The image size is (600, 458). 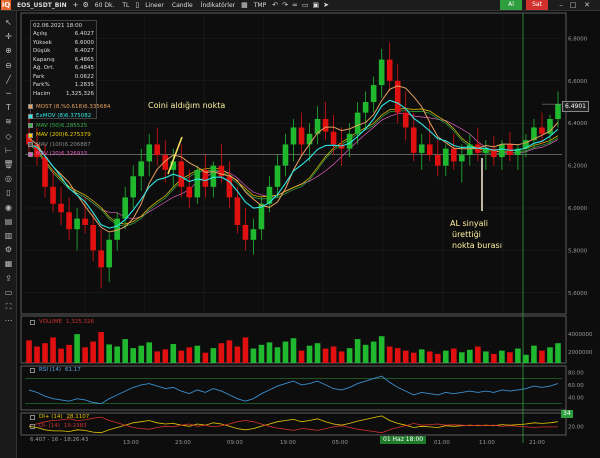 What do you see at coordinates (315, 5) in the screenshot?
I see `save-icon: ▣` at bounding box center [315, 5].